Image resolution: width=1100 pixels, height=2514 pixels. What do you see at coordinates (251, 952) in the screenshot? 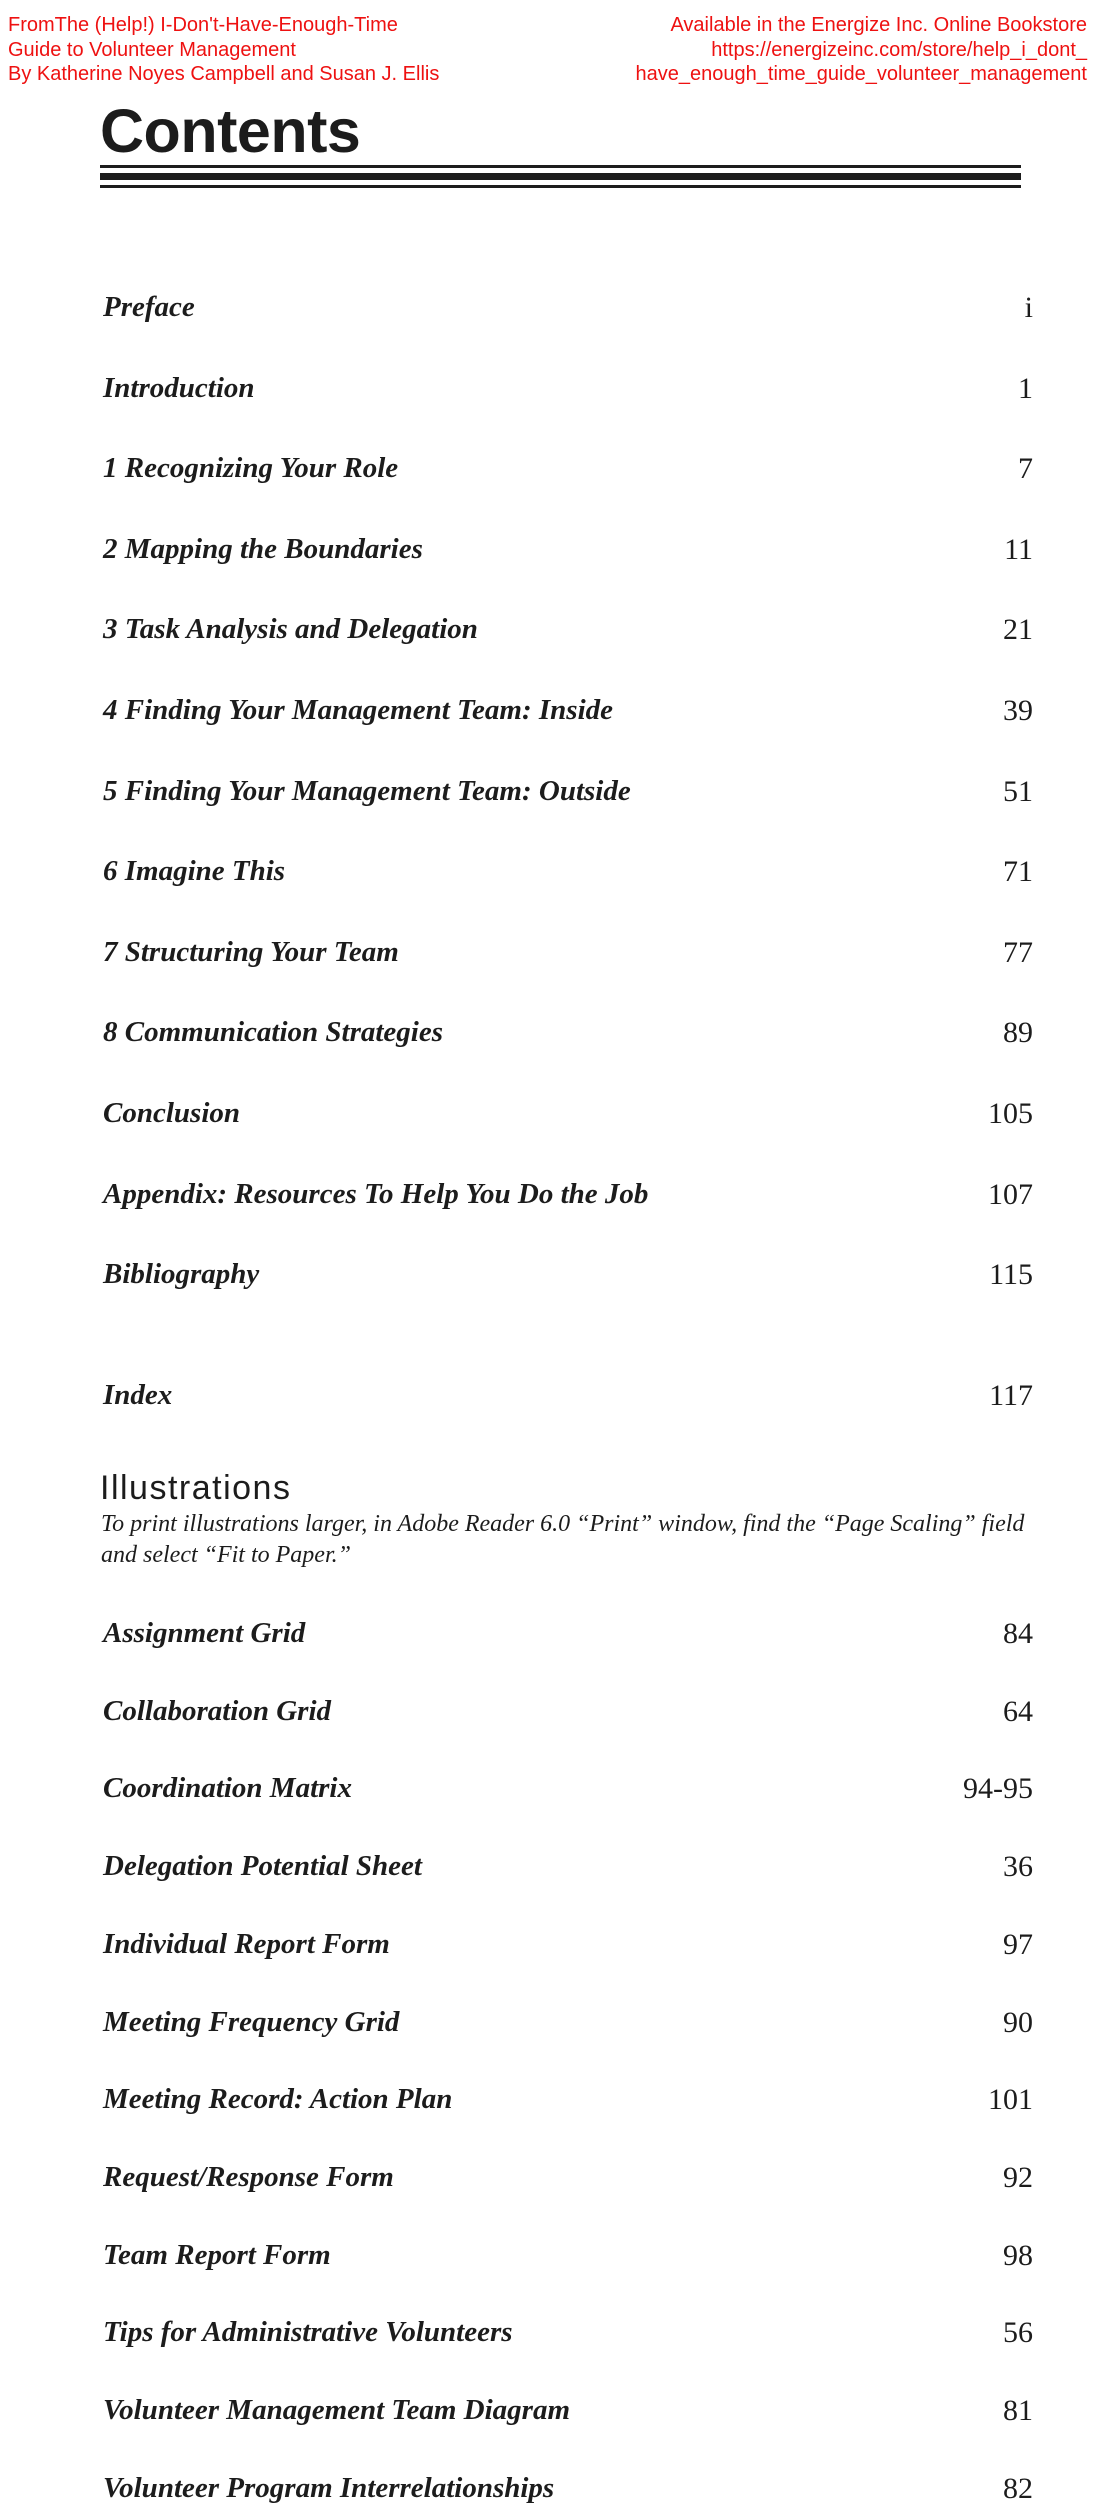
I see `entry-title: 7 Structuring Your Team` at bounding box center [251, 952].